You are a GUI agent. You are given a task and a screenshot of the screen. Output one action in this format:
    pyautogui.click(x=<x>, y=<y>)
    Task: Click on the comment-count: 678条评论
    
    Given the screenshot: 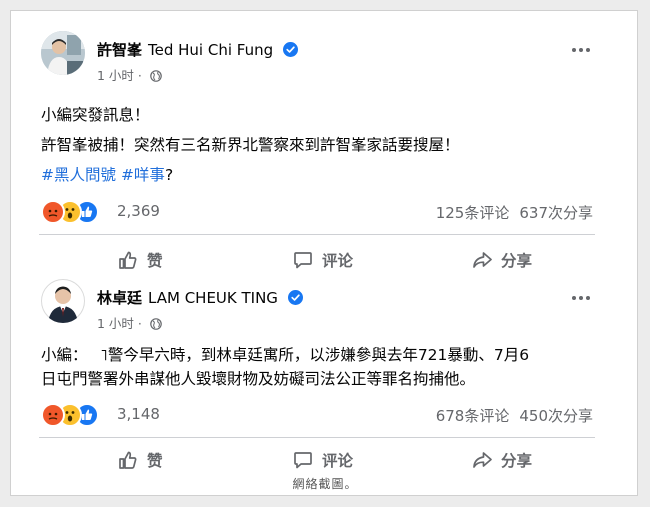 What is the action you would take?
    pyautogui.click(x=473, y=416)
    